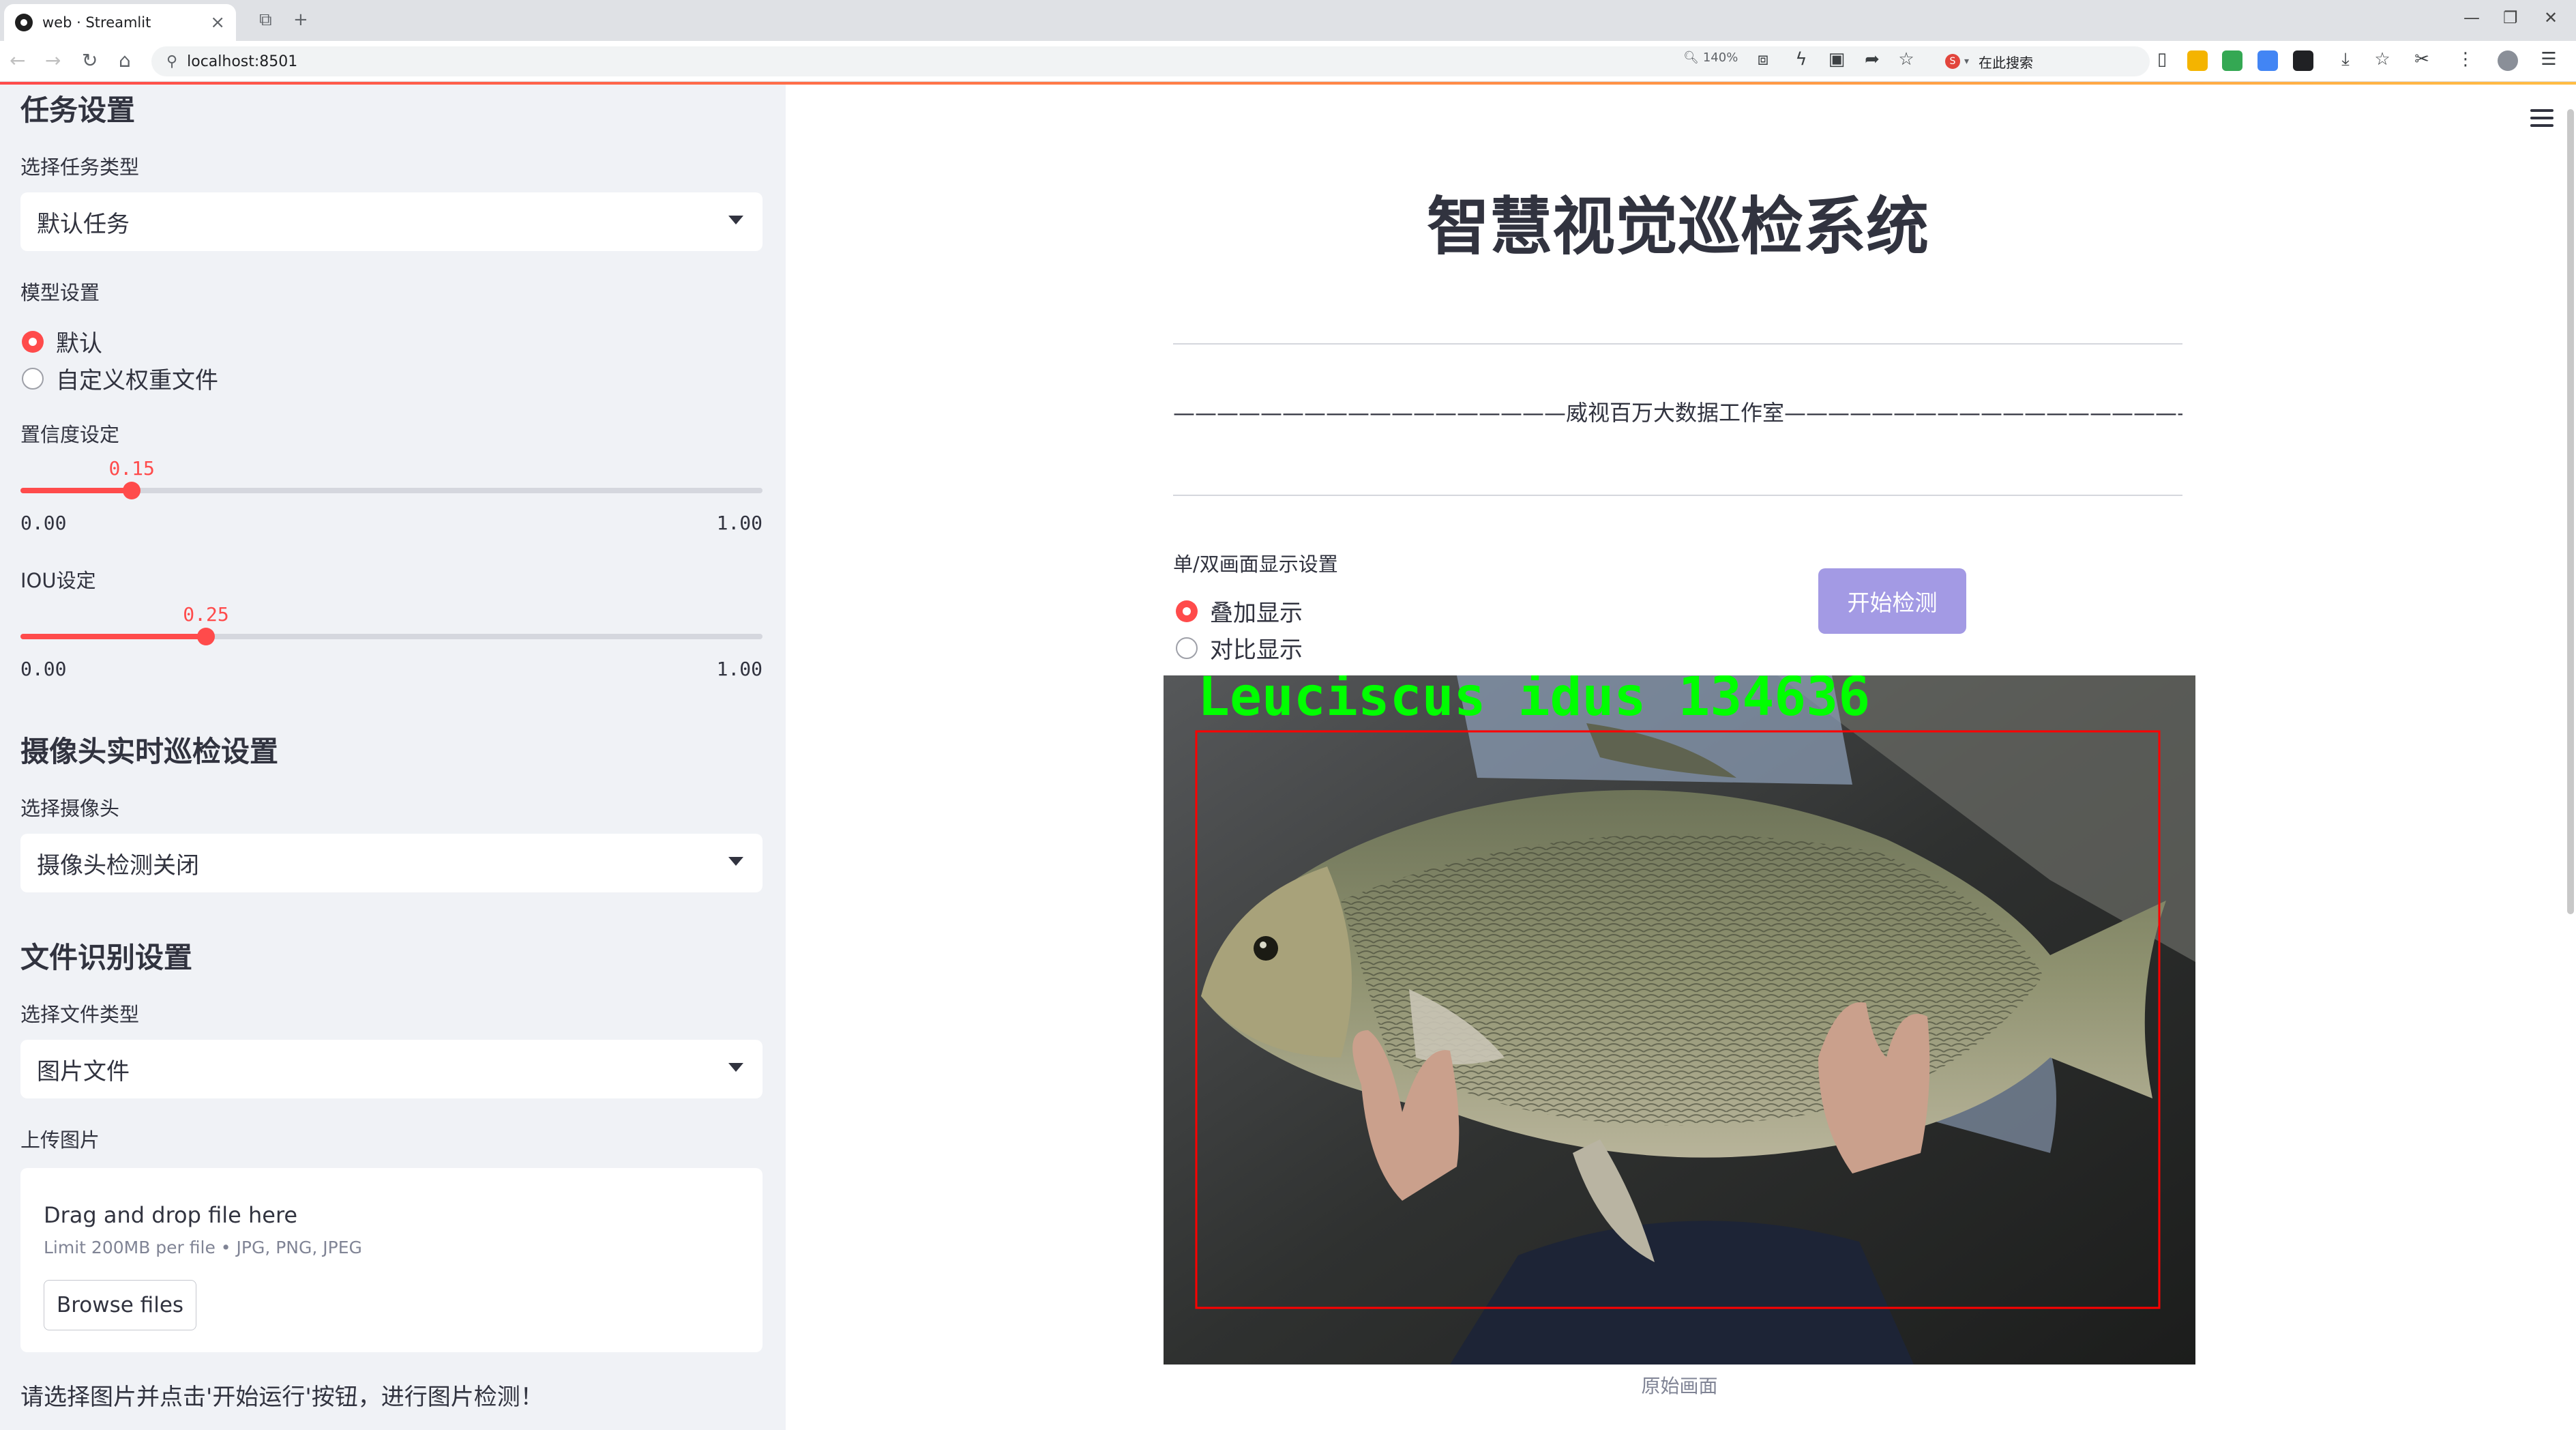  Describe the element at coordinates (2422, 60) in the screenshot. I see `scissors-icon: ✂` at that location.